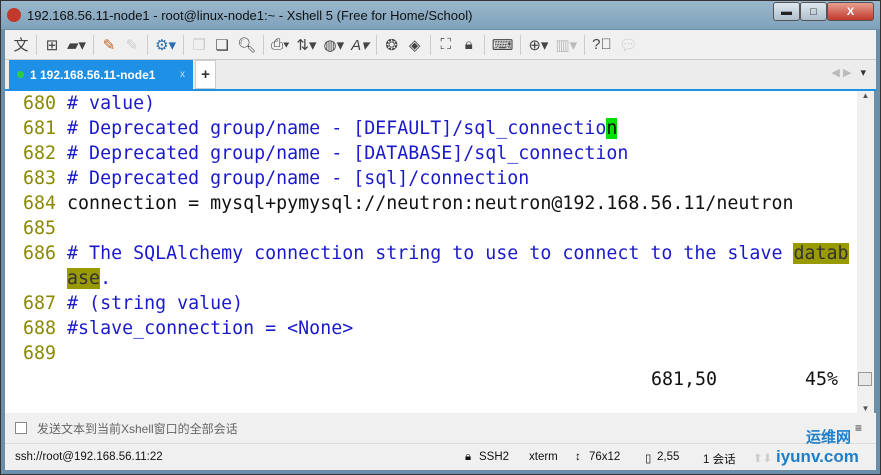  I want to click on line-number: 688, so click(40, 328).